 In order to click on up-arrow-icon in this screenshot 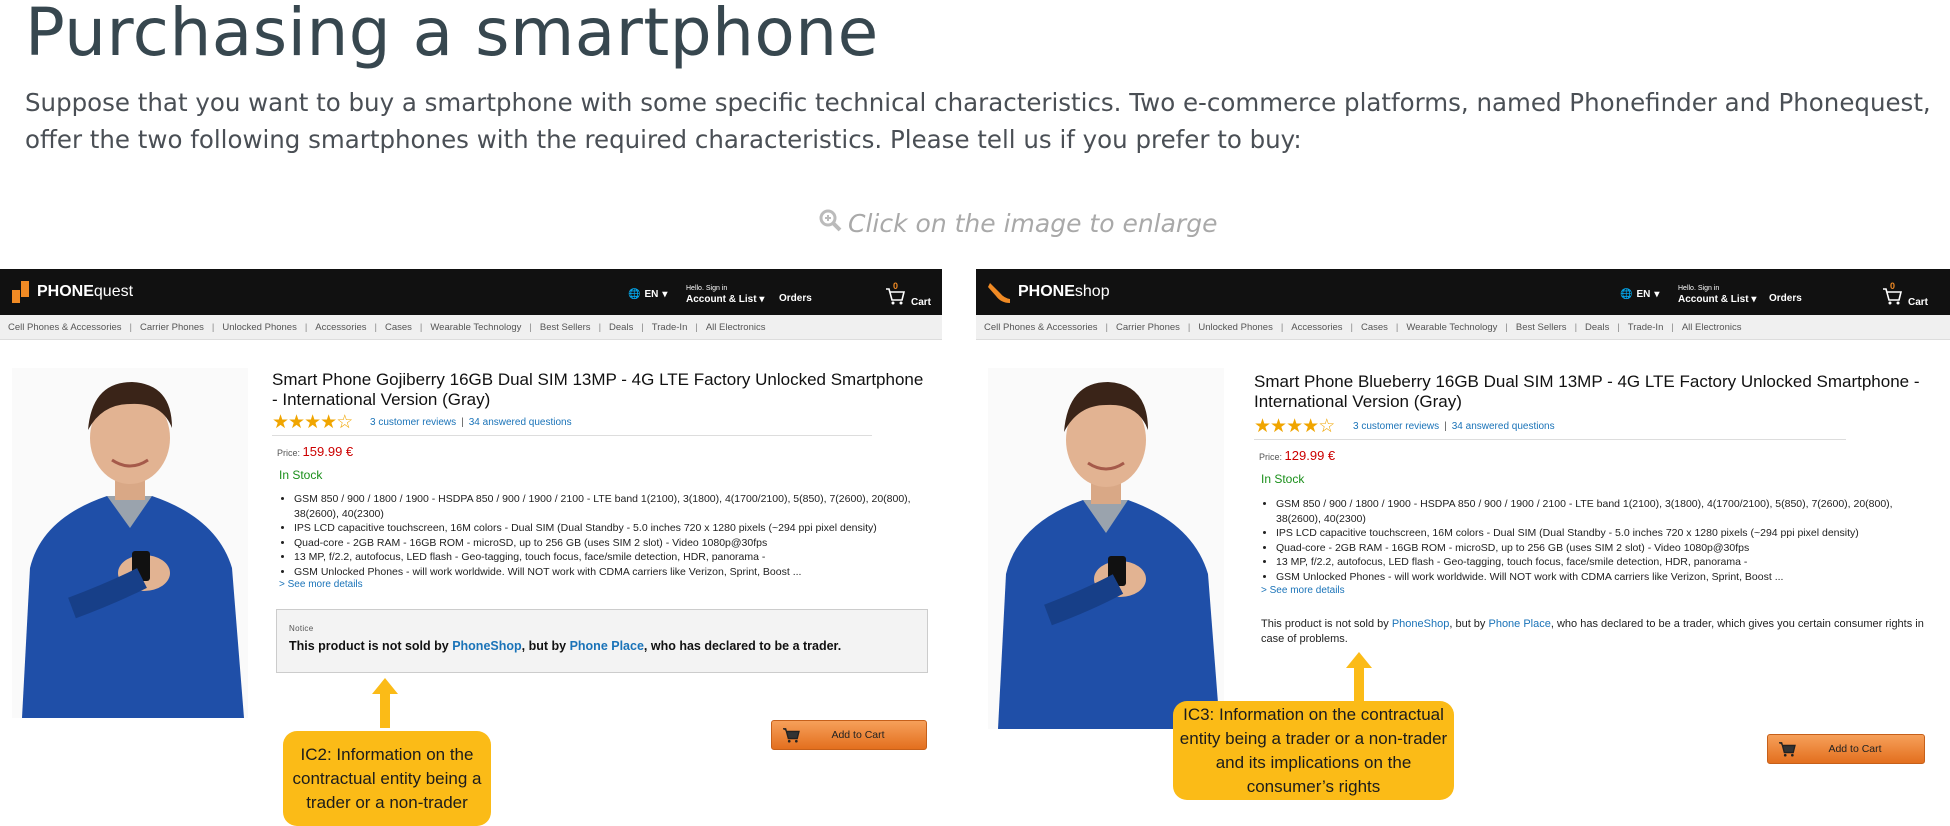, I will do `click(1359, 677)`.